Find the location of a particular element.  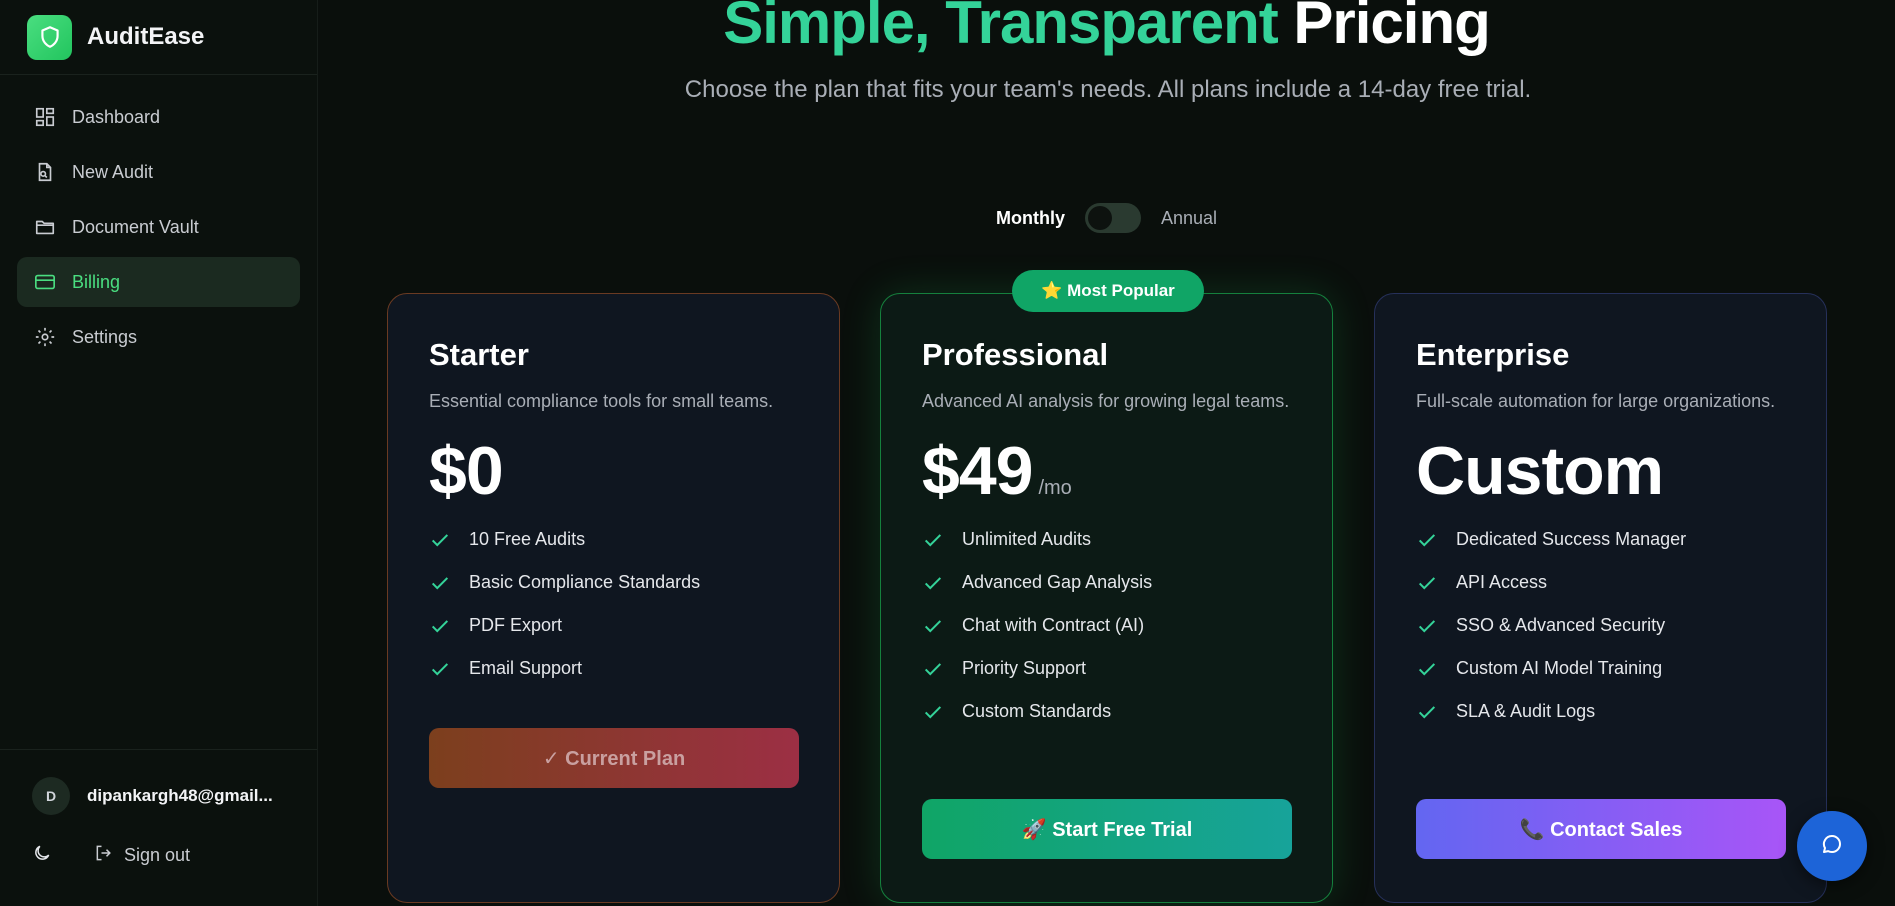

chat-bubble-icon is located at coordinates (1832, 846).